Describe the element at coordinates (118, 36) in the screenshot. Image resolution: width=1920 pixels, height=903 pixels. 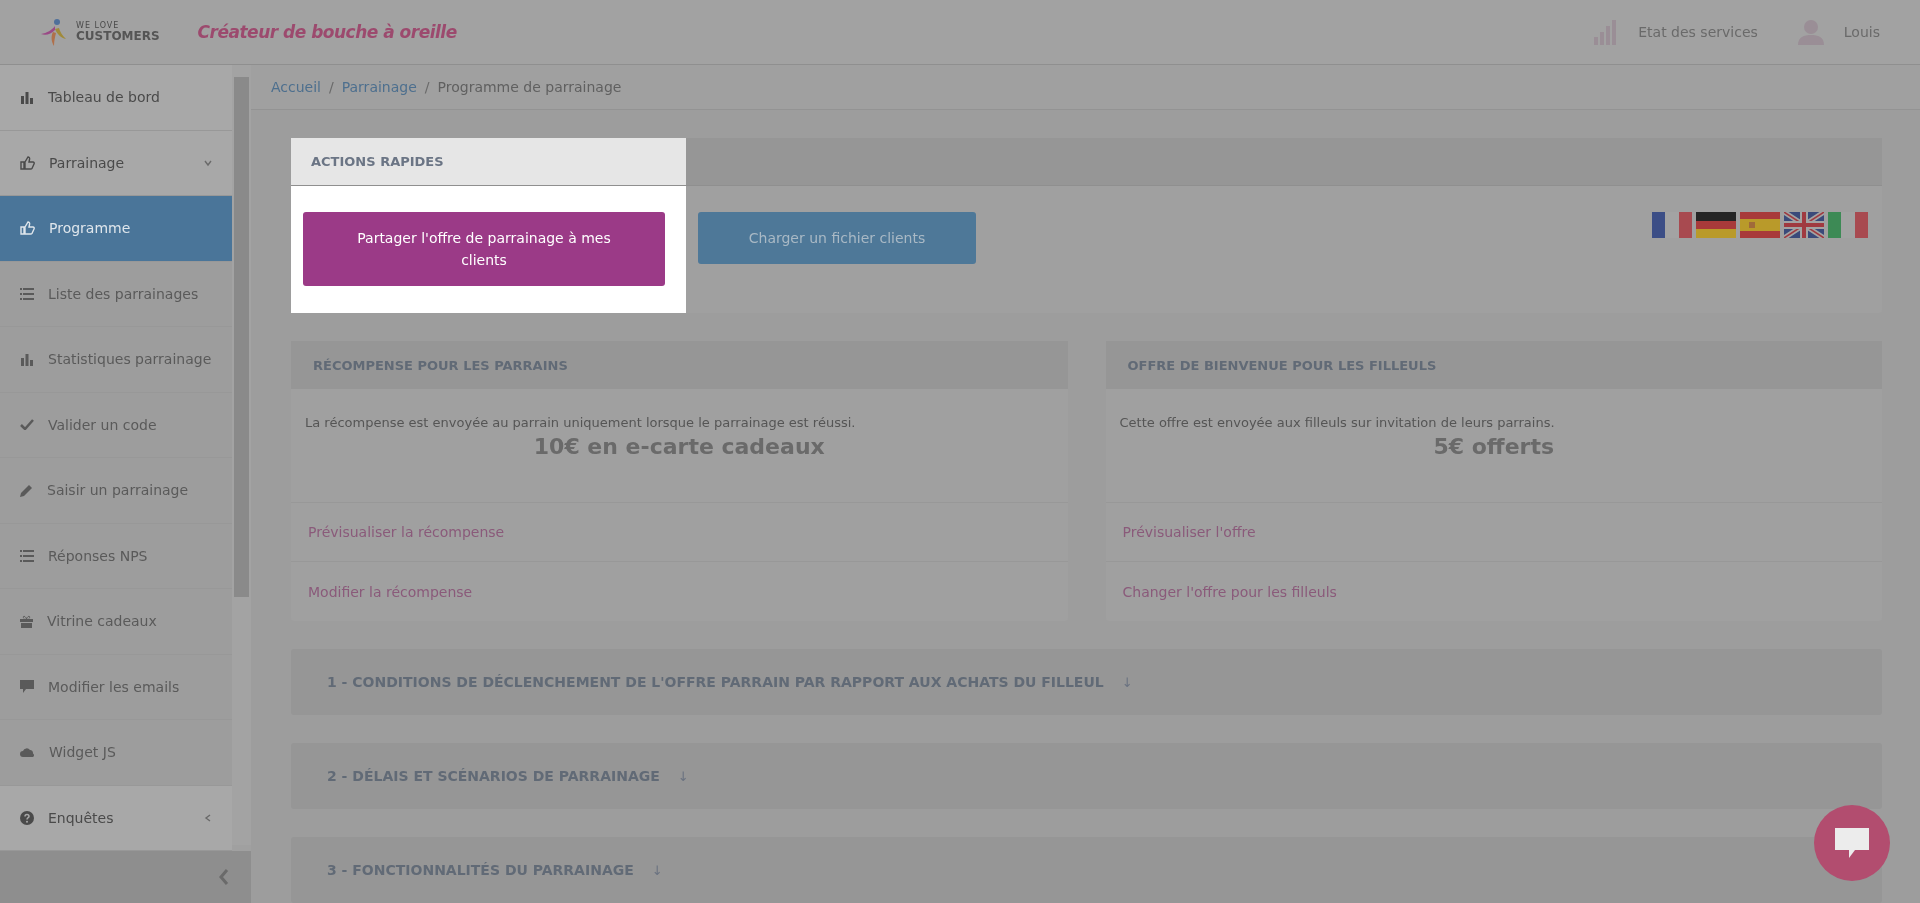
I see `brand-name: CUSTOMERS` at that location.